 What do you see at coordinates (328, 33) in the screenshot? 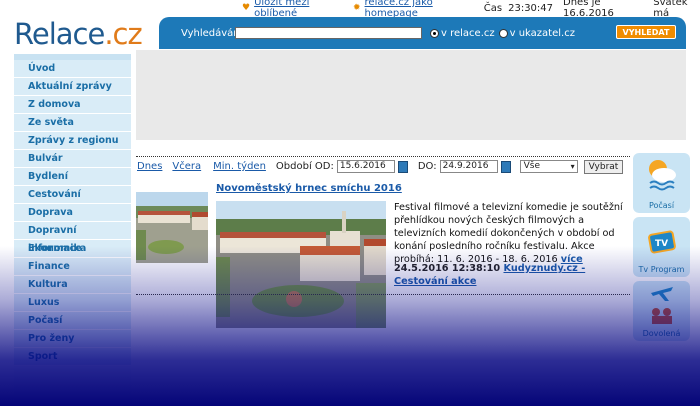
I see `search-input` at bounding box center [328, 33].